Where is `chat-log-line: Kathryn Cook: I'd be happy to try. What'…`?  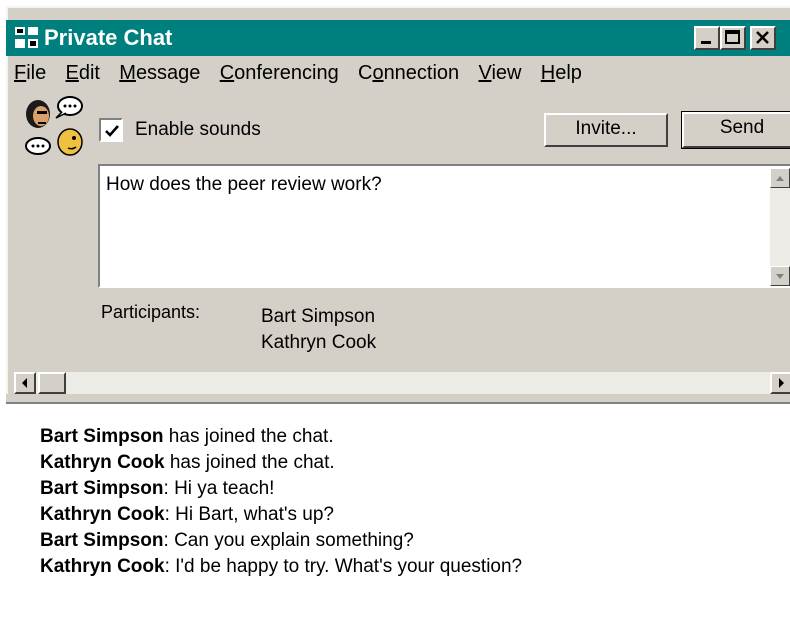
chat-log-line: Kathryn Cook: I'd be happy to try. What'… is located at coordinates (281, 566).